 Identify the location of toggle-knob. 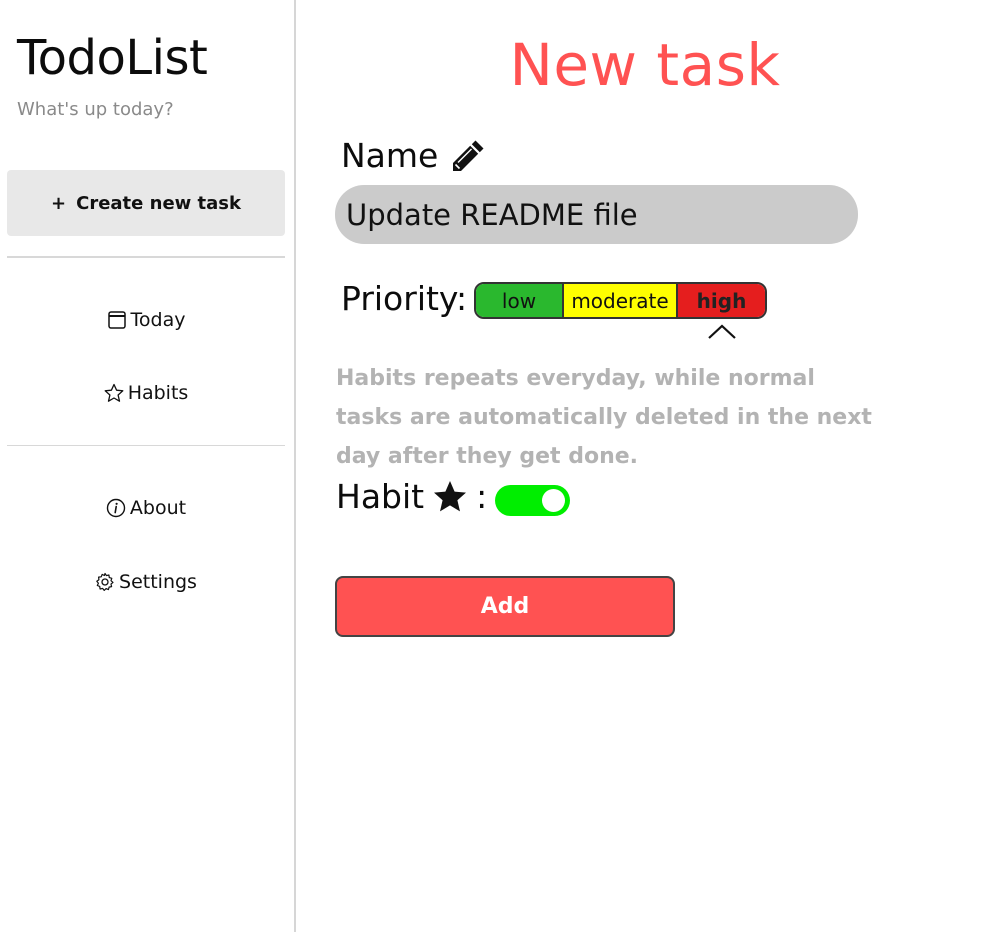
(553, 500).